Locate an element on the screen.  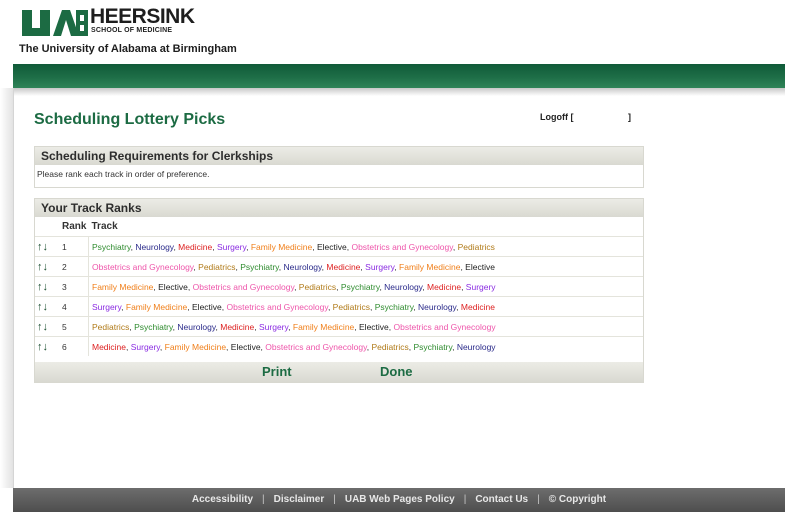
greenbar-gap is located at coordinates (6, 76).